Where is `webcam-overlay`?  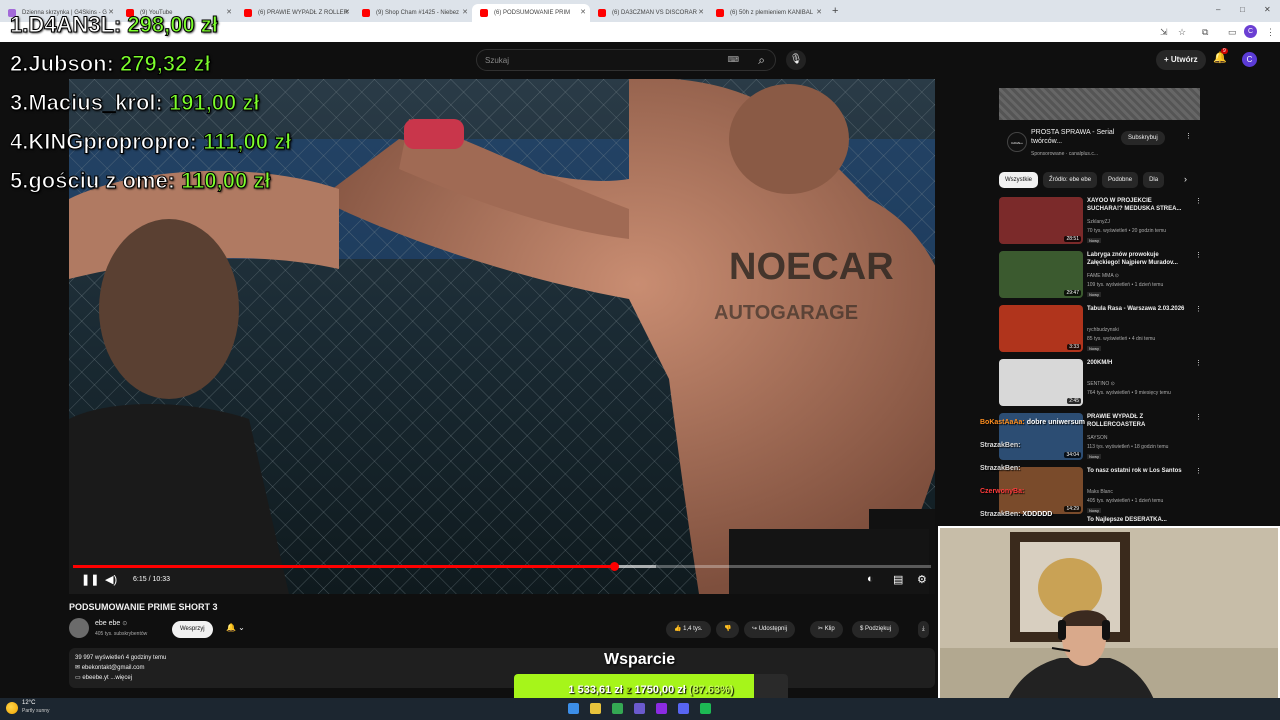 webcam-overlay is located at coordinates (1109, 623).